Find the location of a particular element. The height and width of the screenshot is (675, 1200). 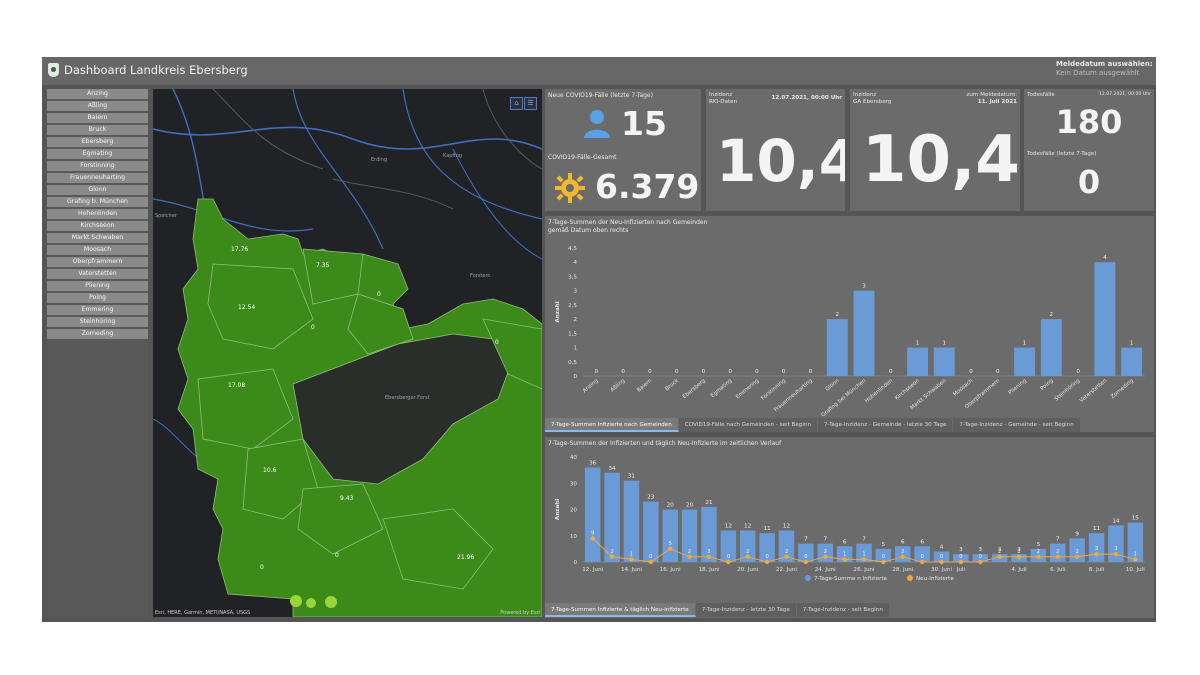

y-tick-label: 20 is located at coordinates (574, 511).